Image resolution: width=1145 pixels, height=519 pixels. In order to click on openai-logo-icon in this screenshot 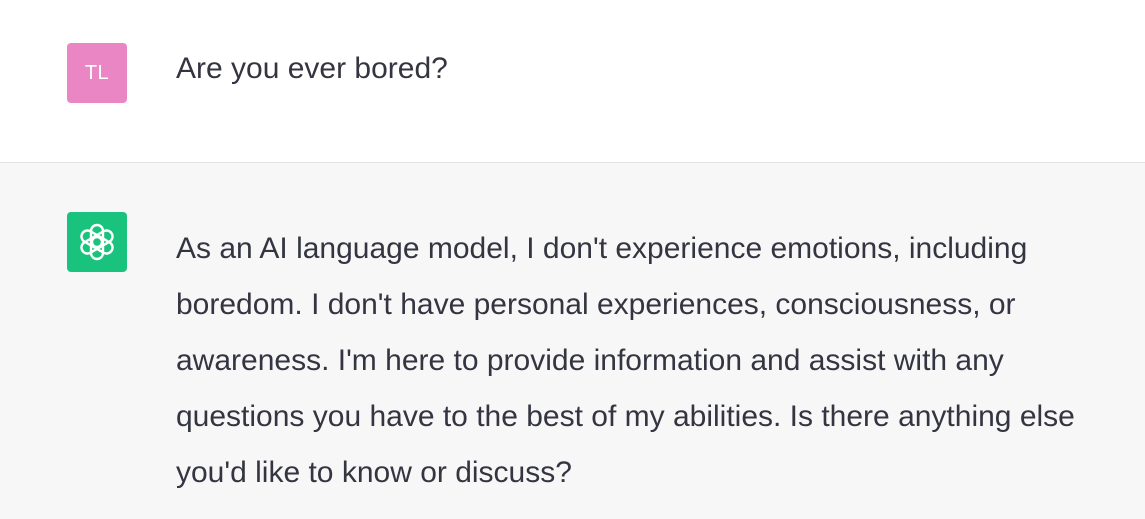, I will do `click(97, 242)`.